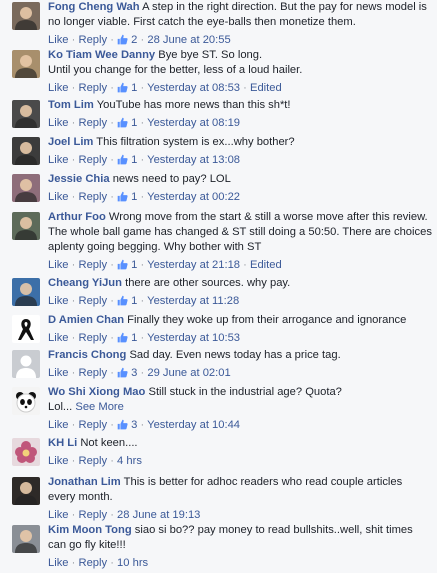 The image size is (437, 573). What do you see at coordinates (26, 452) in the screenshot?
I see `flower-avatar` at bounding box center [26, 452].